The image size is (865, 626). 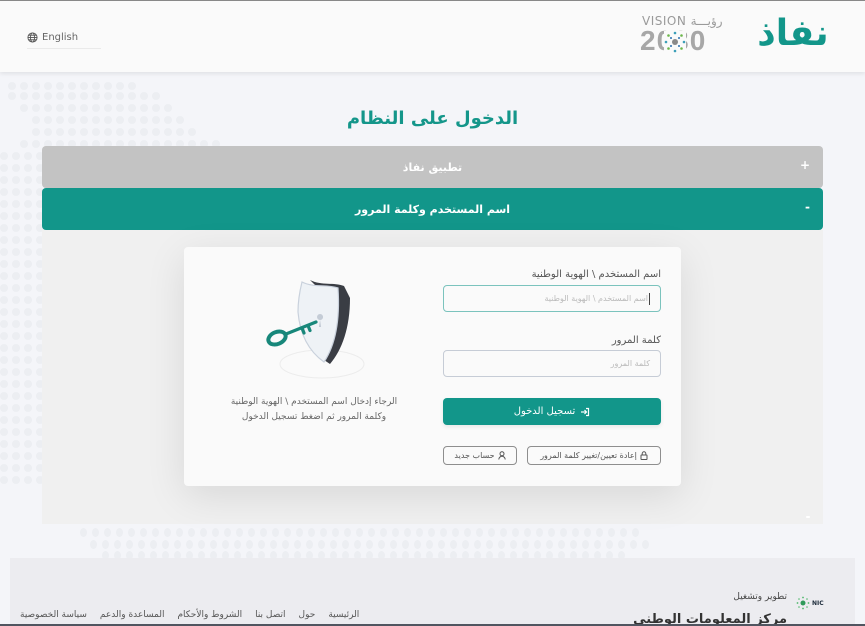 I want to click on nafath-logo: نفاذ, so click(x=793, y=34).